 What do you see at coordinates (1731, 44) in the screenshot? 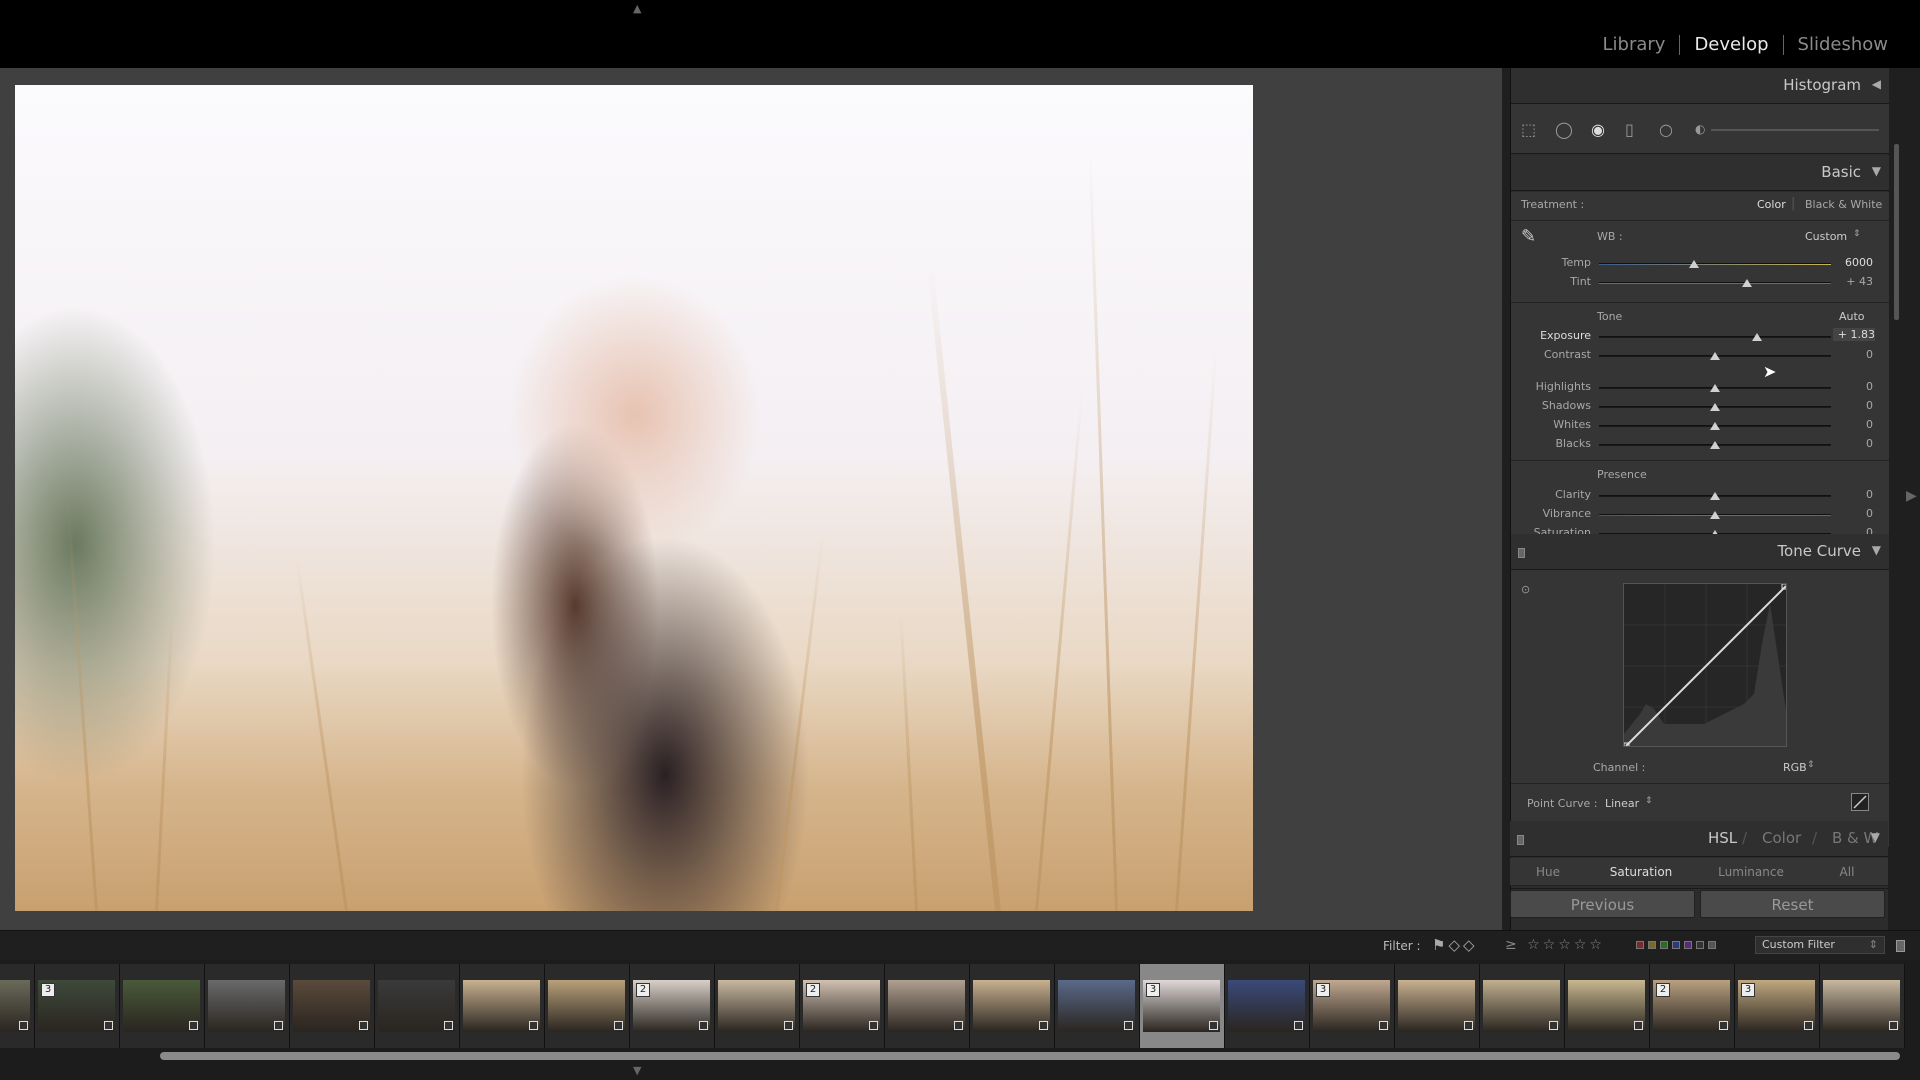
I see `module-develop: Develop` at bounding box center [1731, 44].